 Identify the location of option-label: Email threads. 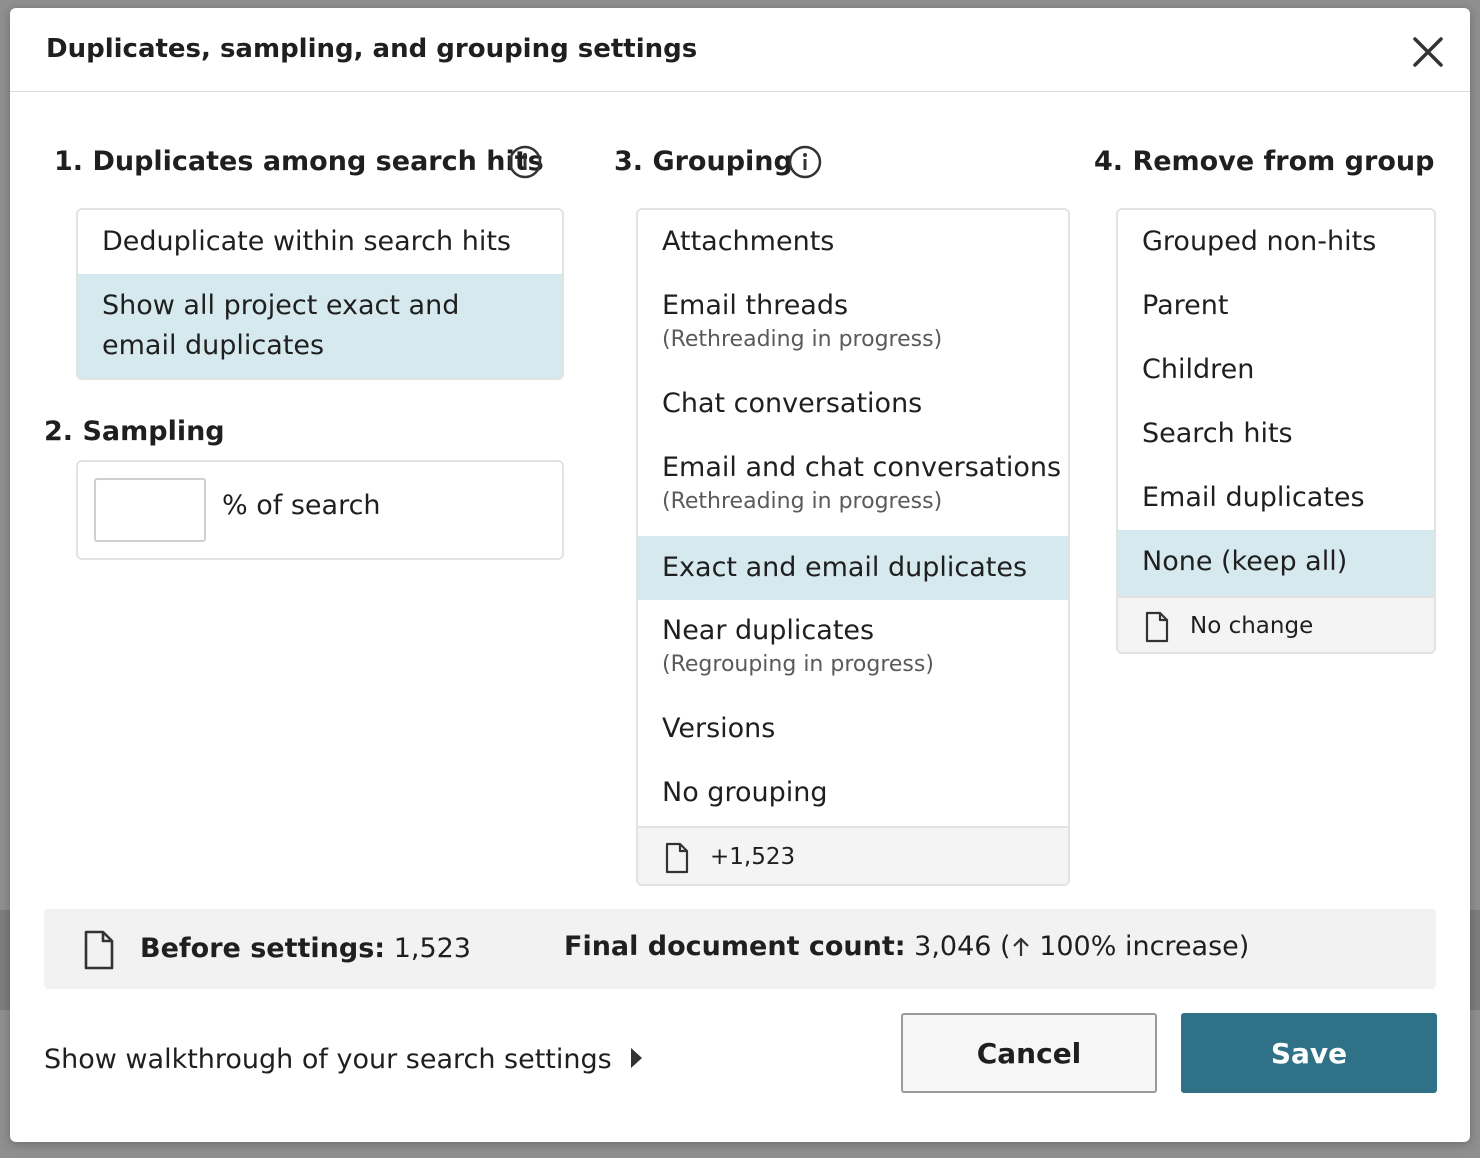
(755, 305).